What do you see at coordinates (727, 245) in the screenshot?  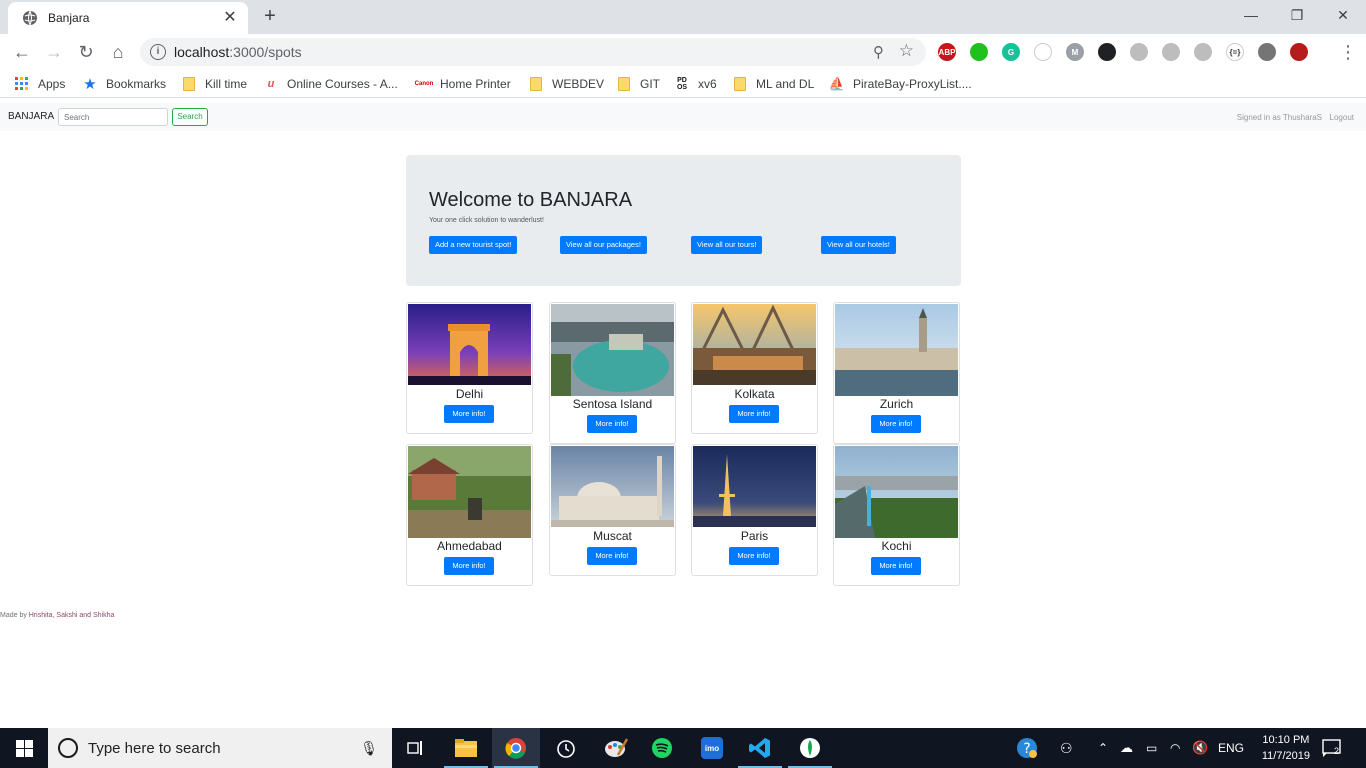 I see `view-tours-button: View all our tours!` at bounding box center [727, 245].